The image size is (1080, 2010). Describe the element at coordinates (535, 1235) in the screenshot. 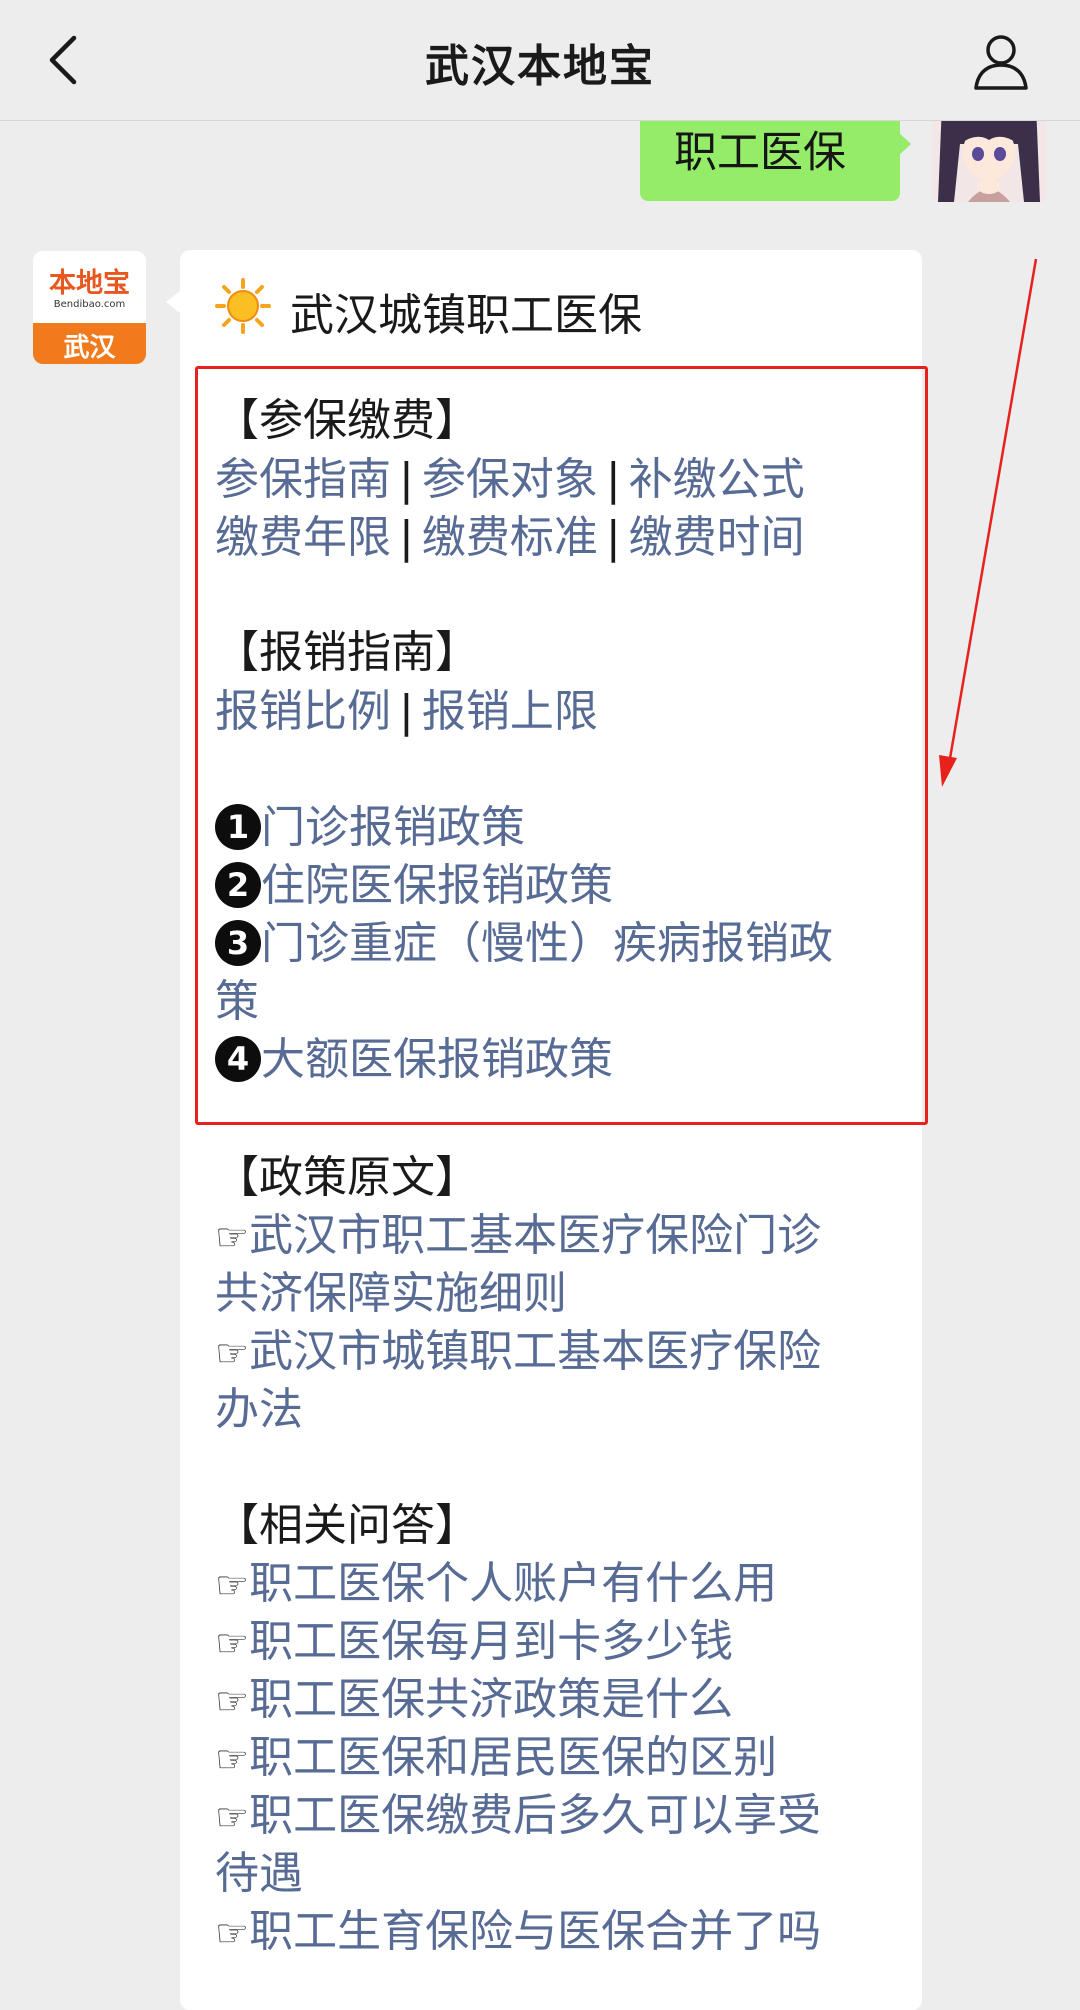

I see `link-policy-outpatient-rules: 武汉市职工基本医疗保险门诊` at that location.